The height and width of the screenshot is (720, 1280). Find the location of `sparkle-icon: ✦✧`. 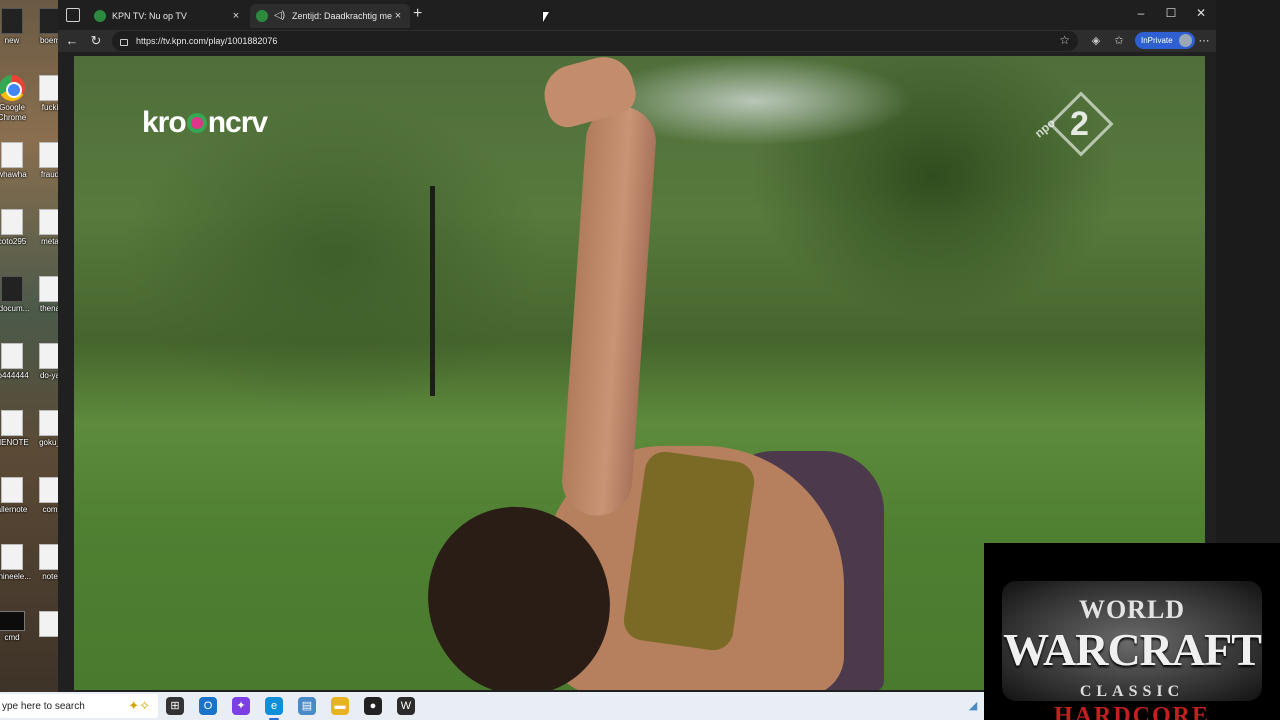

sparkle-icon: ✦✧ is located at coordinates (139, 705).